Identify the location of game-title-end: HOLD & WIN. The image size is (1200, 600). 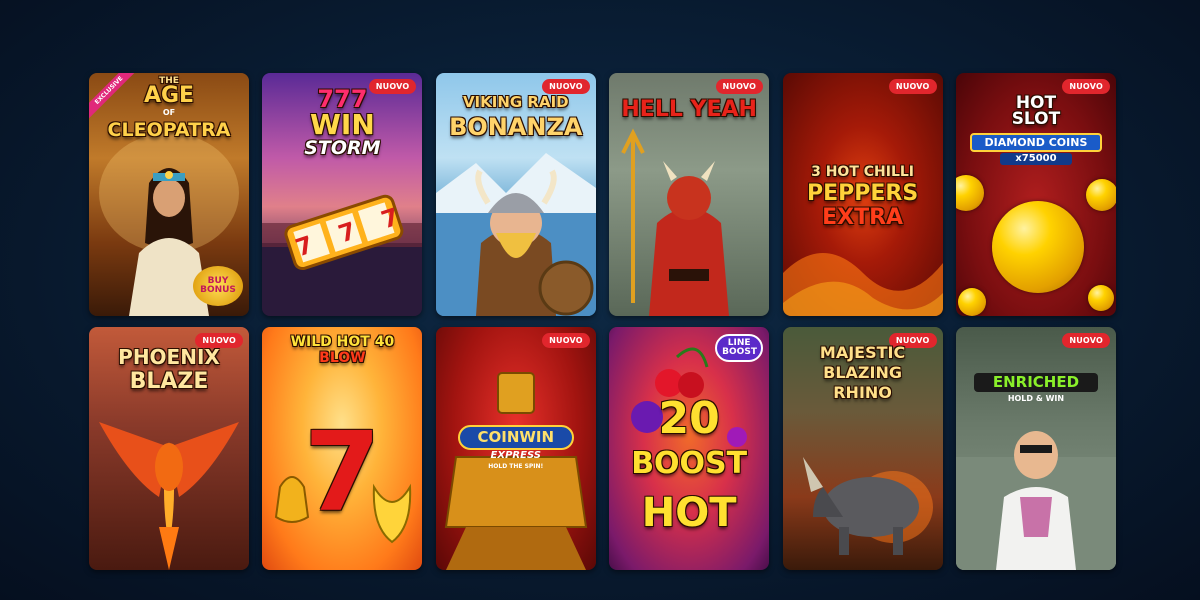
(1036, 398).